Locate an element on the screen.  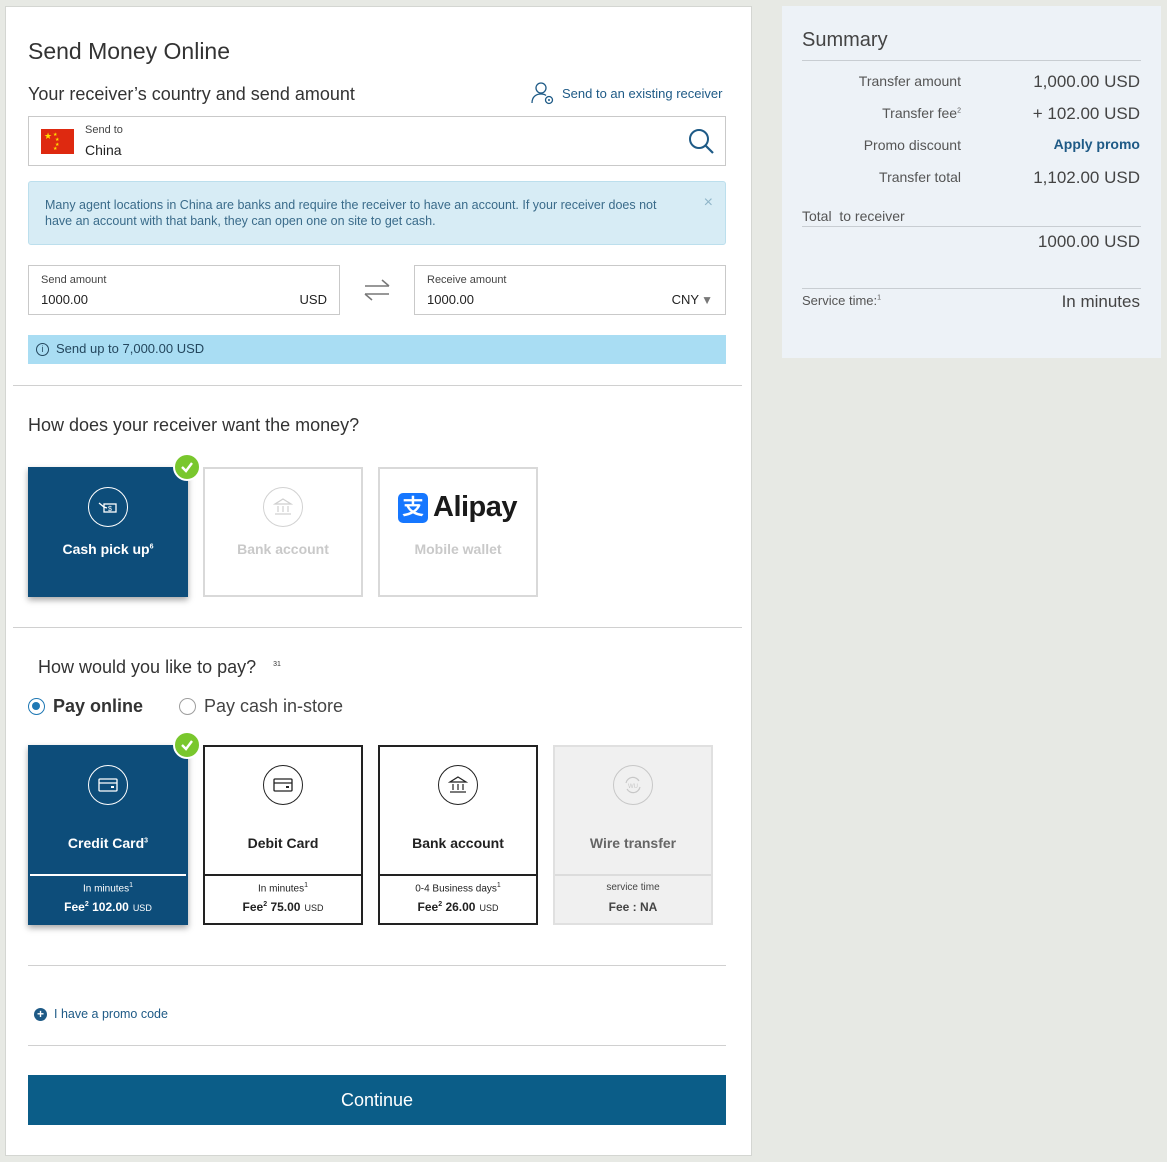
wire-transfer-fee: Fee : NA is located at coordinates (633, 907).